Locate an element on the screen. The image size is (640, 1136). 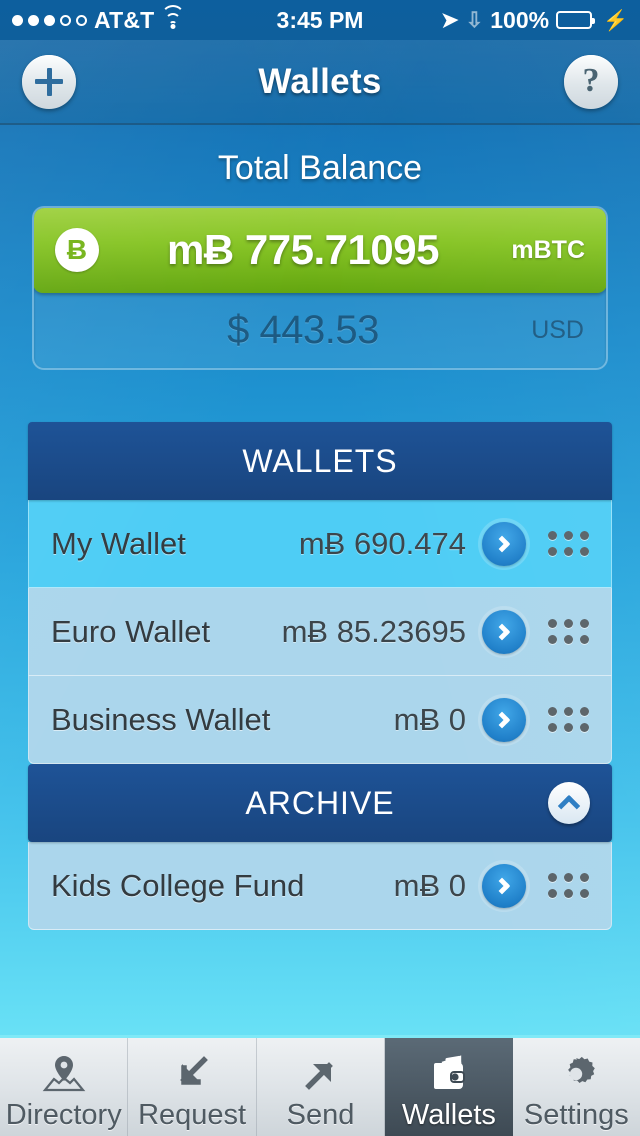
wallet-icon is located at coordinates (449, 1074).